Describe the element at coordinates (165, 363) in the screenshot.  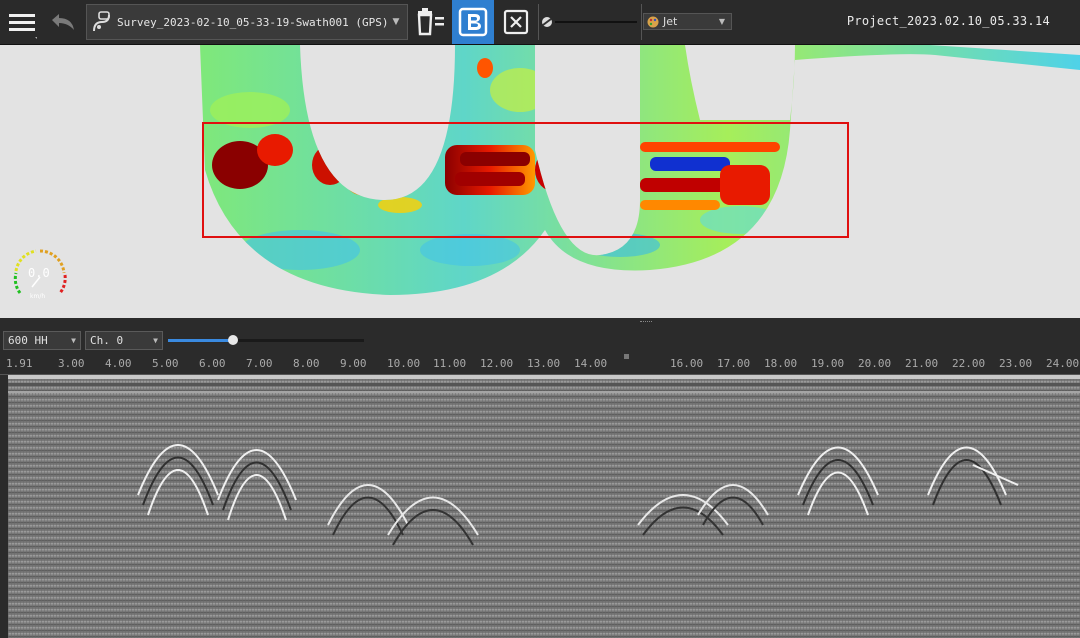
I see `ruler-tick-label: 5.00` at that location.